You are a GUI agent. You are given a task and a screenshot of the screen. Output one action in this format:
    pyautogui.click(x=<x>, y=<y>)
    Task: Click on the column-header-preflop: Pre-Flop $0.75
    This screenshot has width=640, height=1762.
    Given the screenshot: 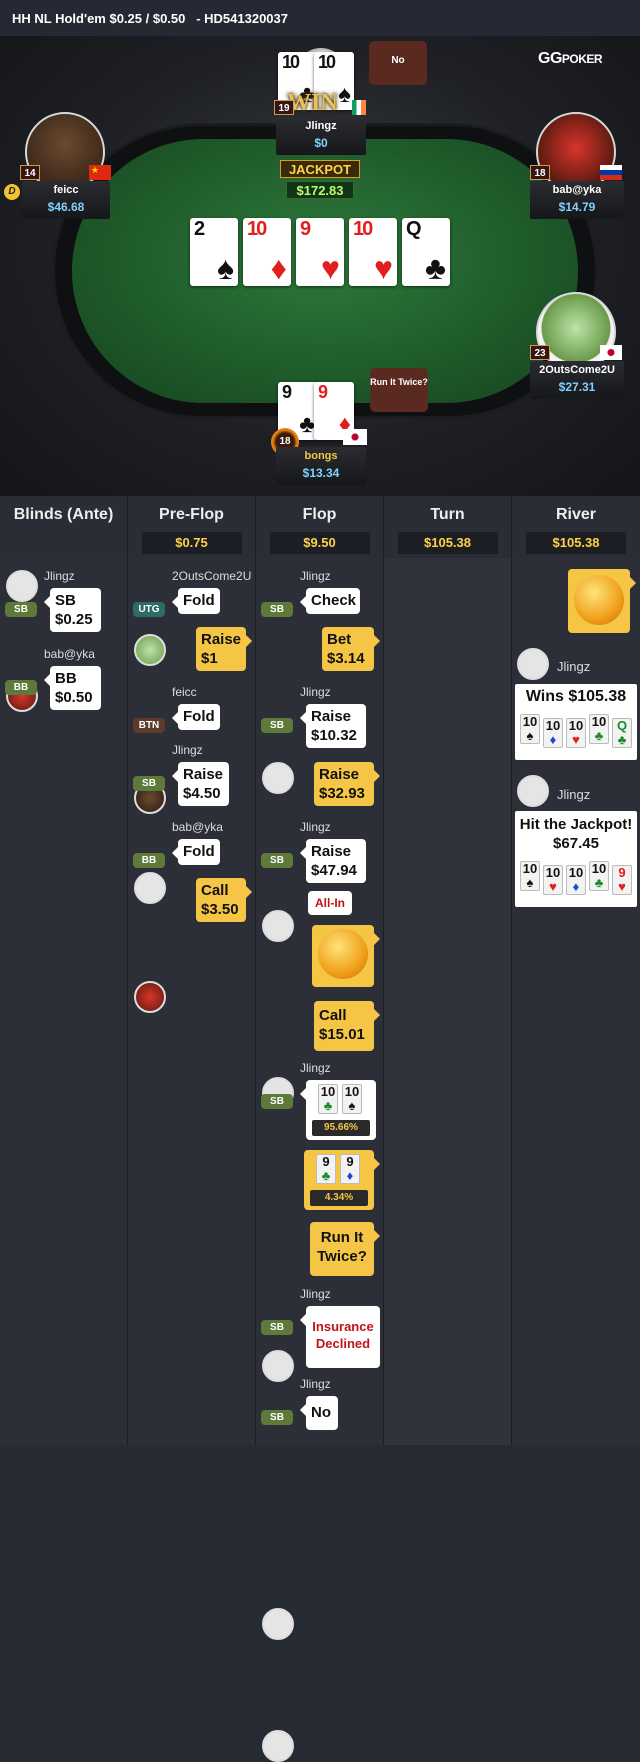 What is the action you would take?
    pyautogui.click(x=192, y=527)
    